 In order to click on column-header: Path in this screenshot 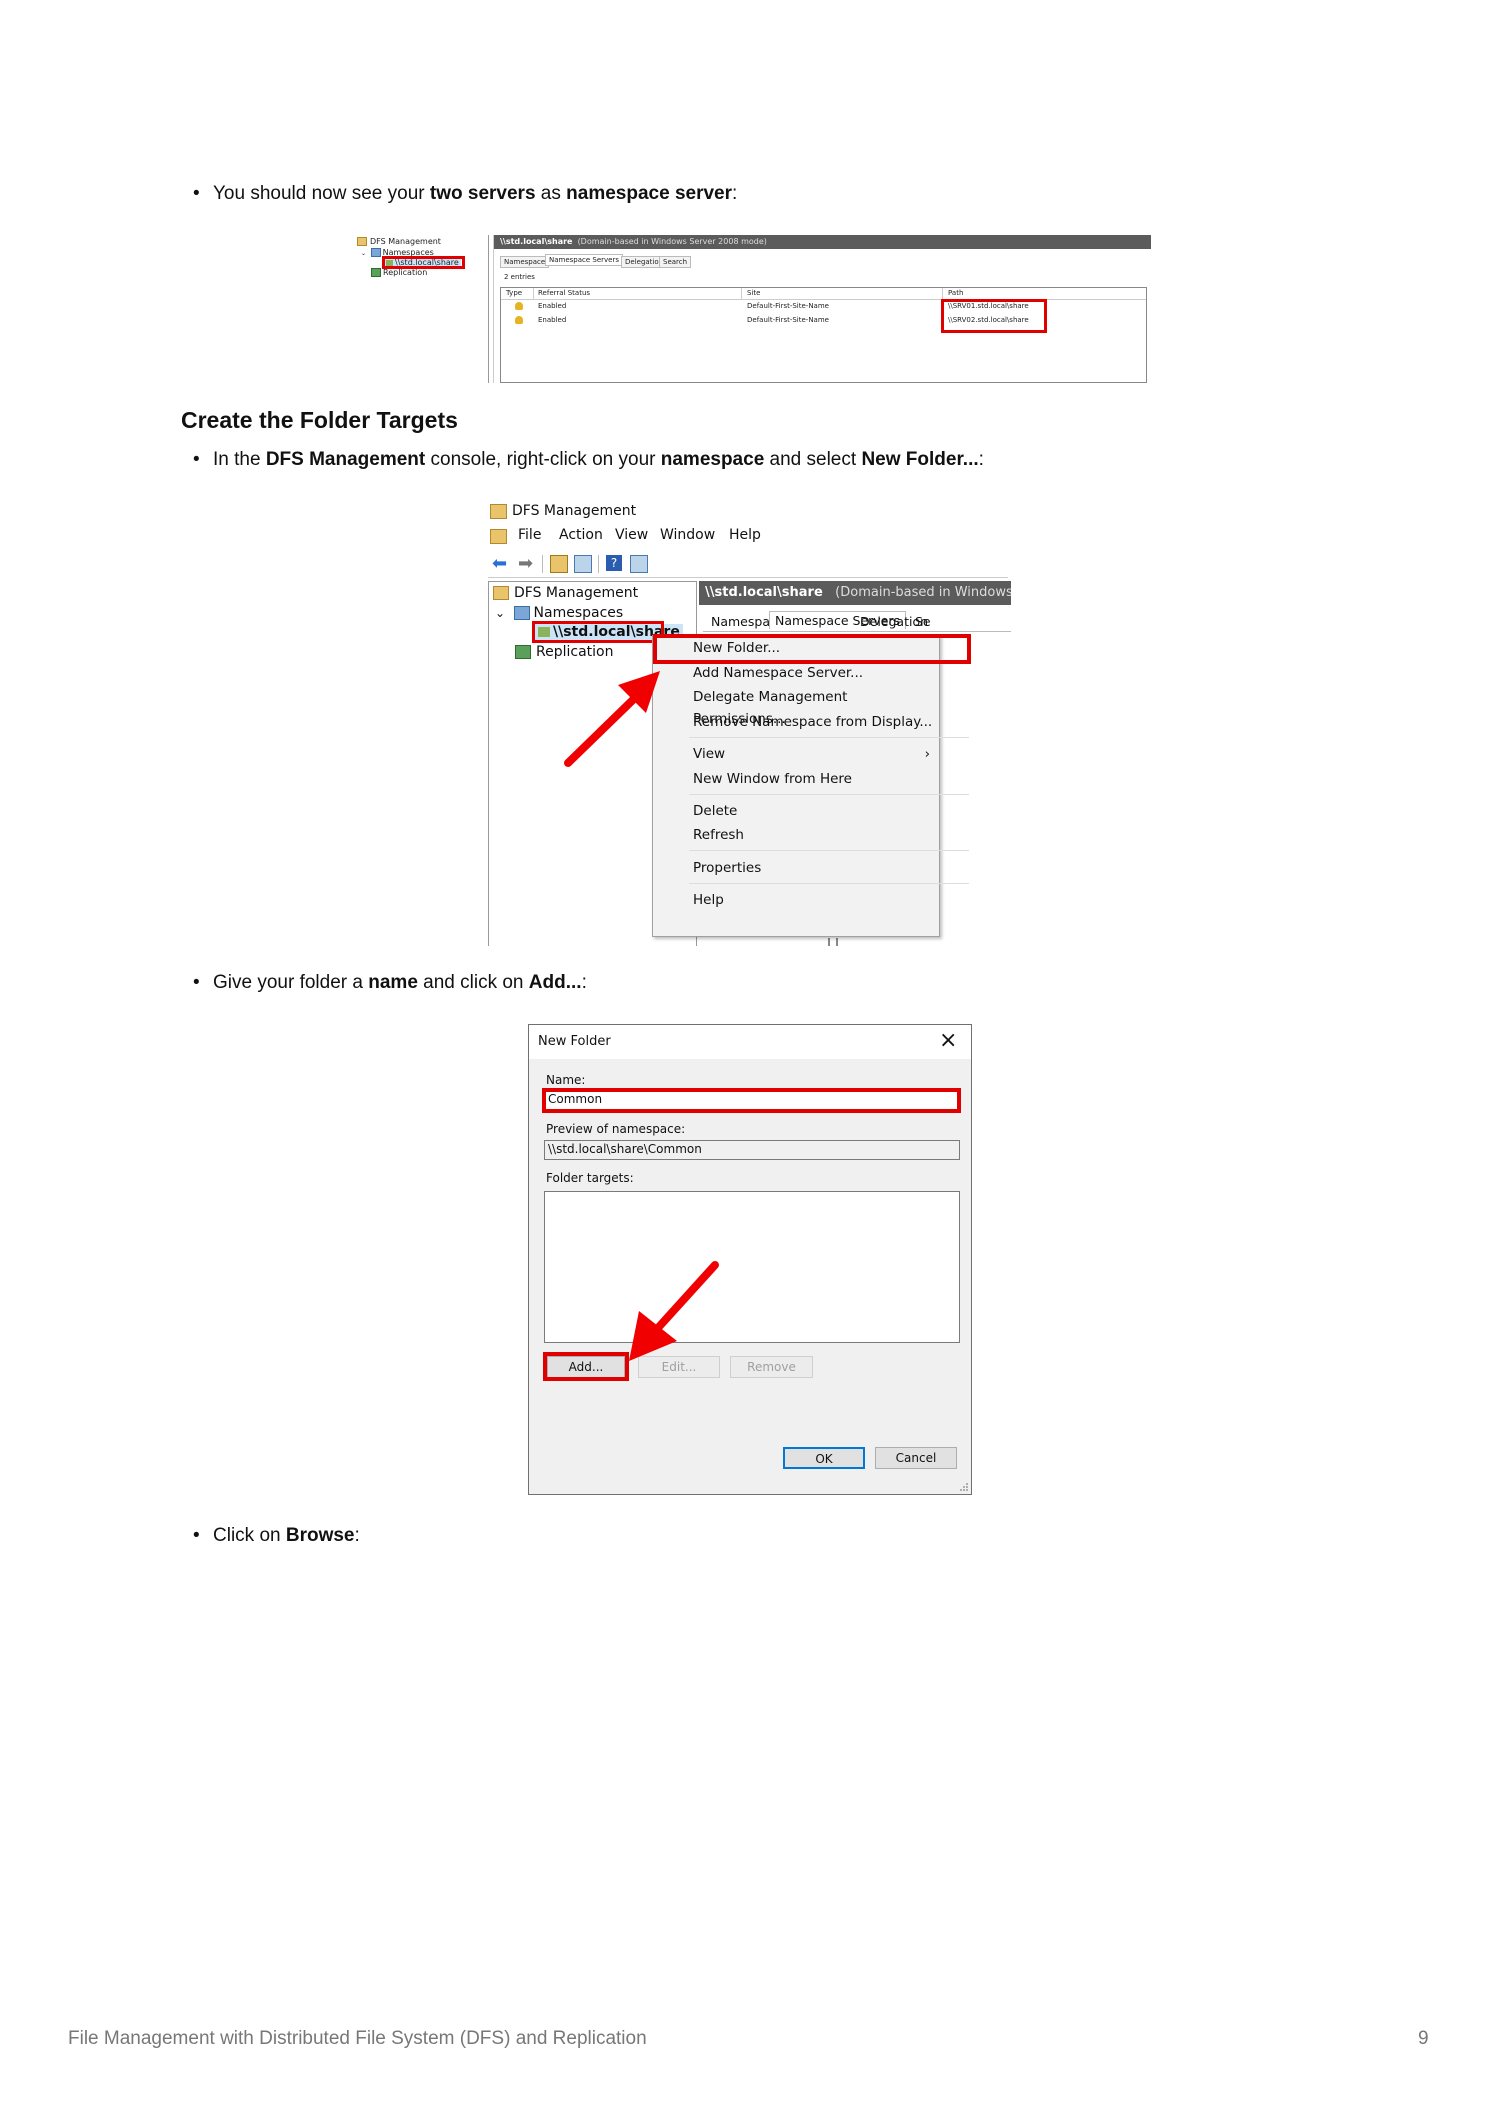, I will do `click(955, 293)`.